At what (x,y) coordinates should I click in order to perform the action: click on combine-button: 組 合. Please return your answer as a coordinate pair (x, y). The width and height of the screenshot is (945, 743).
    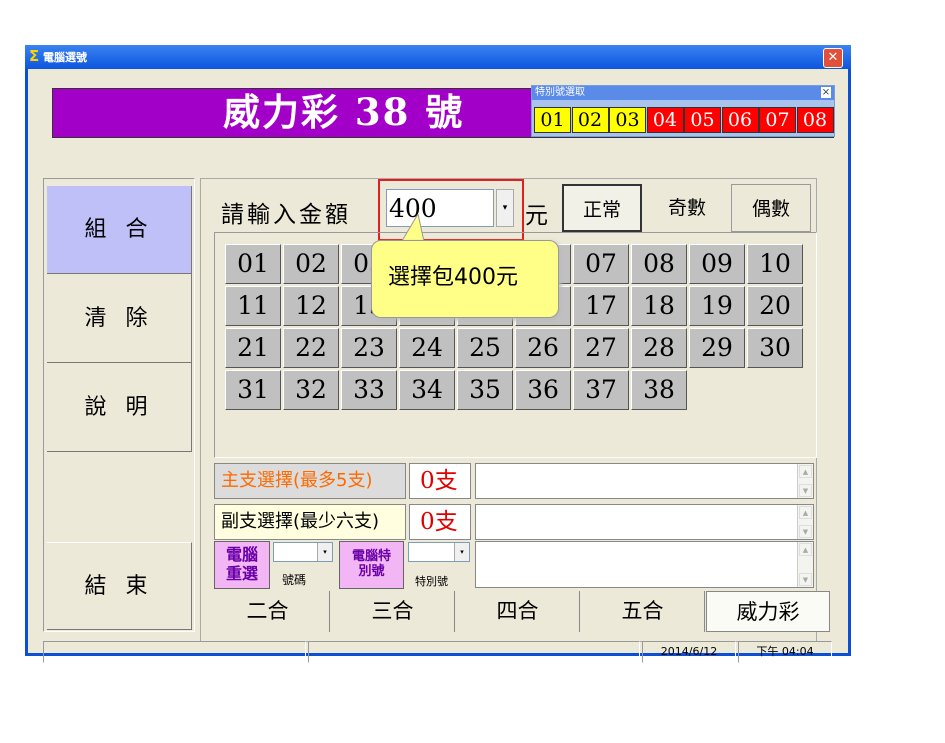
    Looking at the image, I should click on (119, 230).